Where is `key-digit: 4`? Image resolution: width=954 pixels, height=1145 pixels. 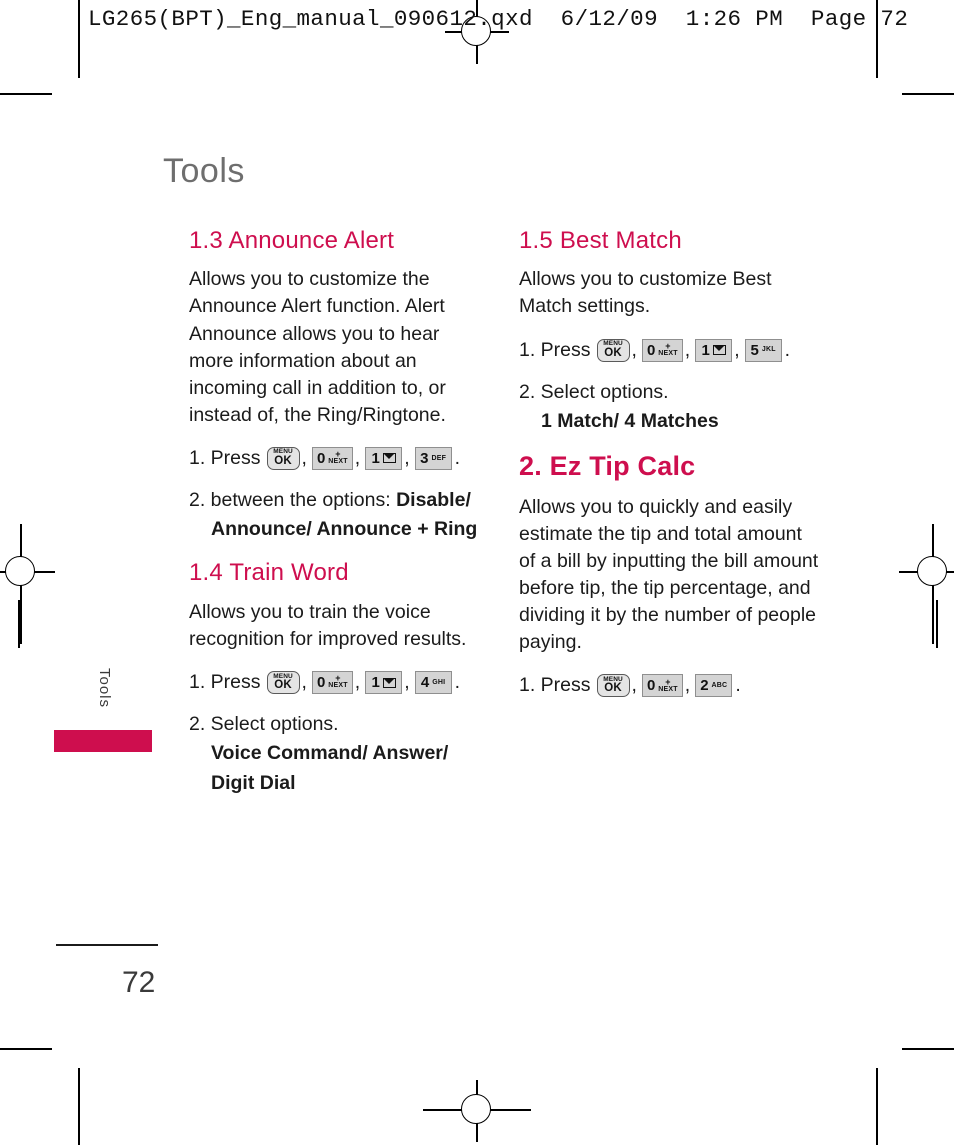 key-digit: 4 is located at coordinates (425, 683).